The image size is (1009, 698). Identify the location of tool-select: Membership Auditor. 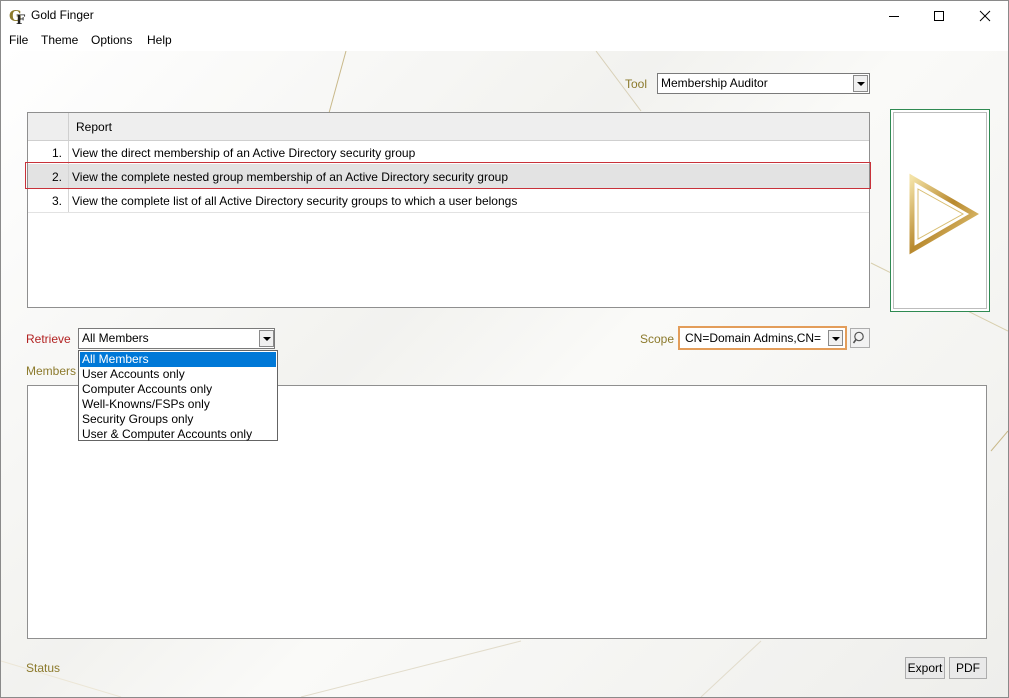
(763, 83).